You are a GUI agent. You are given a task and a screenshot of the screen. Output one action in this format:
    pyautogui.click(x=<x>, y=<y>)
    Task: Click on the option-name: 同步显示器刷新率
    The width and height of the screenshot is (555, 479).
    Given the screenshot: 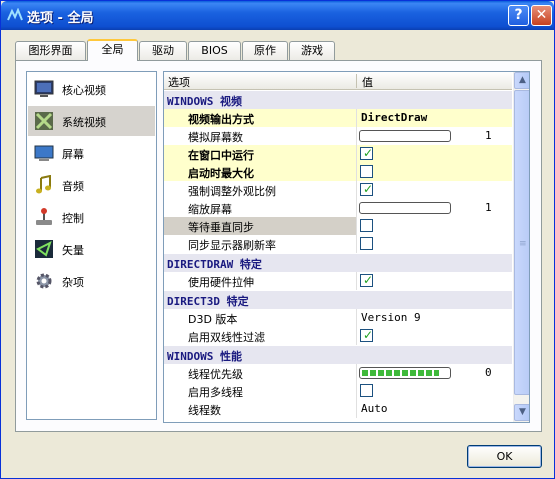 What is the action you would take?
    pyautogui.click(x=232, y=245)
    